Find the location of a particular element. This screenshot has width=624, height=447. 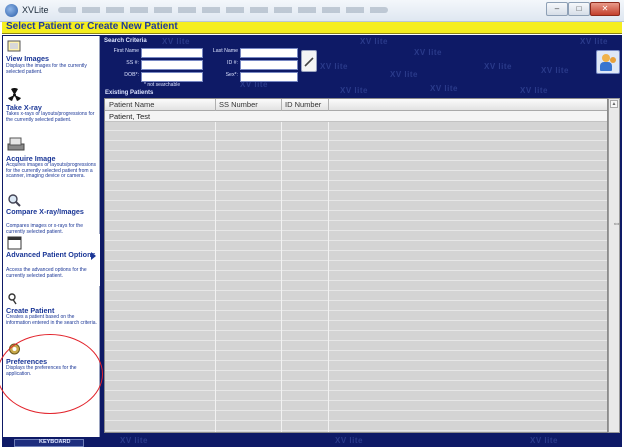

key-icon is located at coordinates (12, 299).